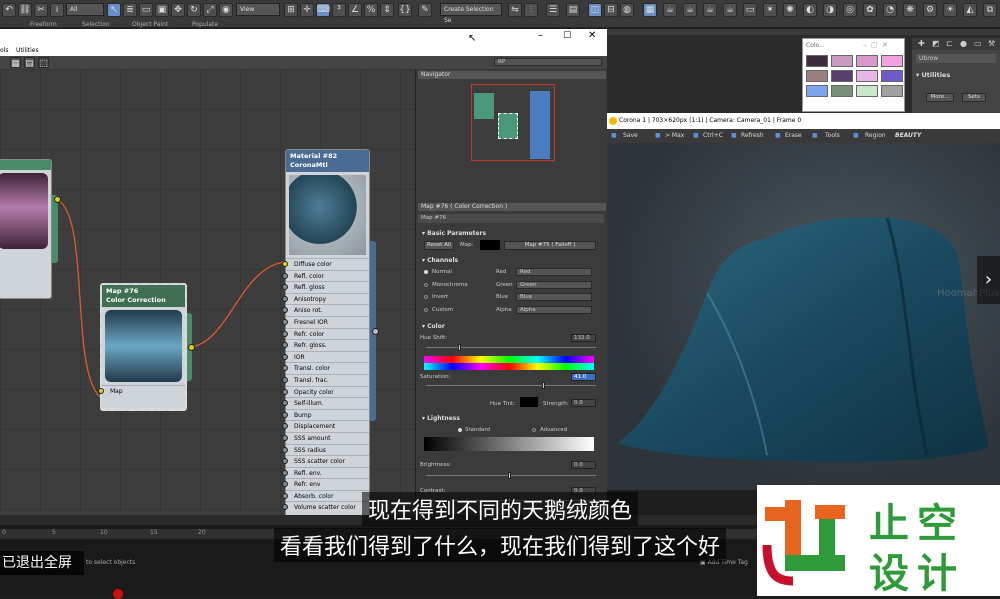 The image size is (1000, 599). Describe the element at coordinates (210, 10) in the screenshot. I see `scale-icon: ⤢` at that location.